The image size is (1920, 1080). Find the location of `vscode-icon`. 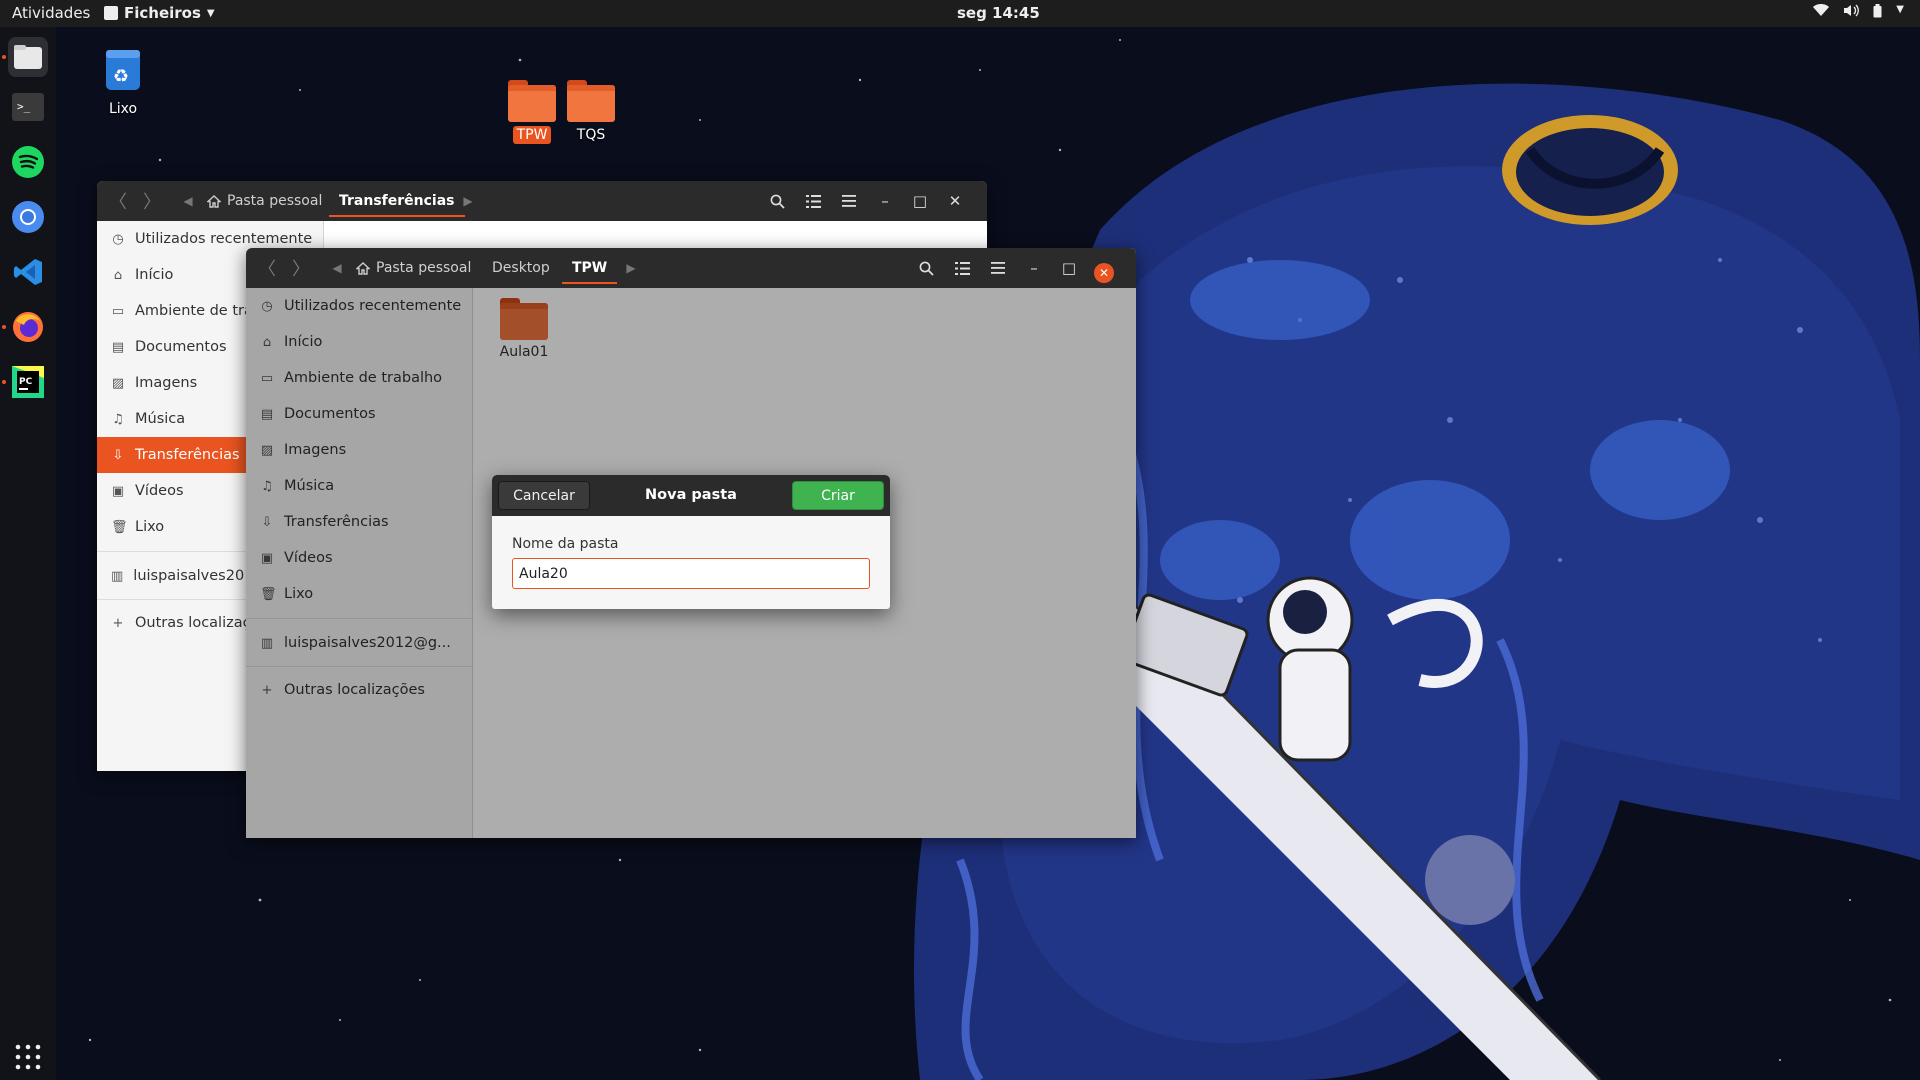

vscode-icon is located at coordinates (28, 272).